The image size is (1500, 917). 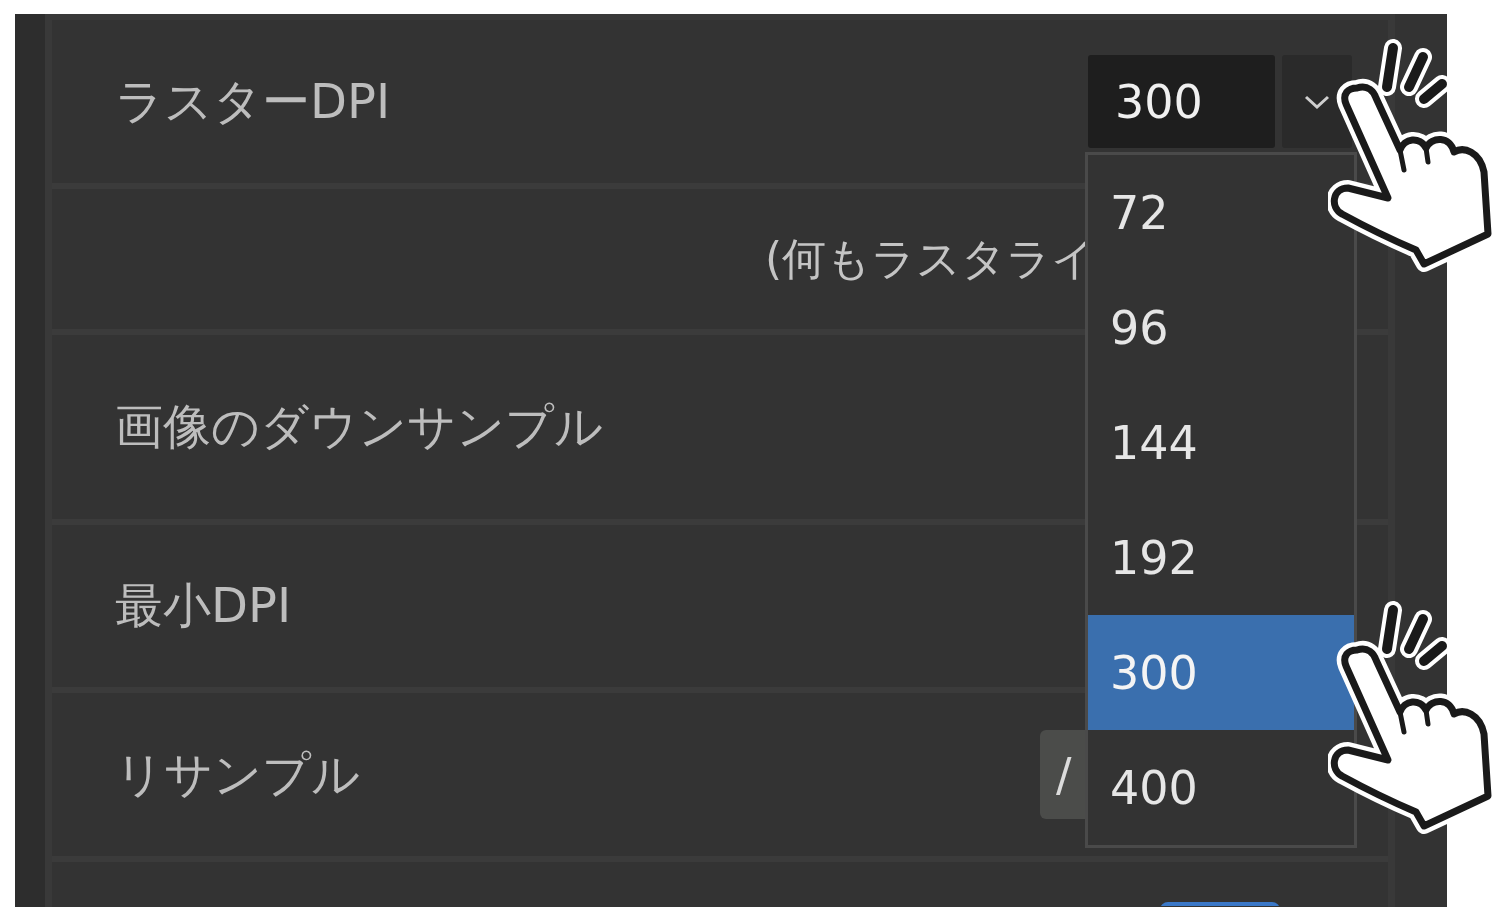 I want to click on dropdown-arrow-button, so click(x=1317, y=101).